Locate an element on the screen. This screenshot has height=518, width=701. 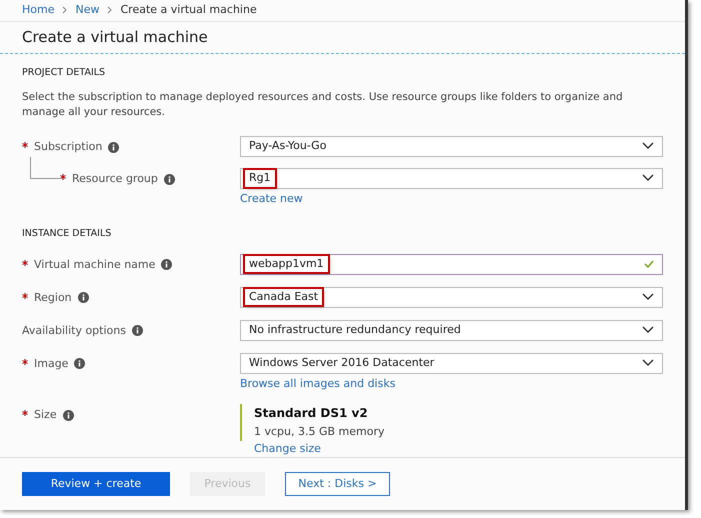
field-label: Availability options is located at coordinates (74, 330).